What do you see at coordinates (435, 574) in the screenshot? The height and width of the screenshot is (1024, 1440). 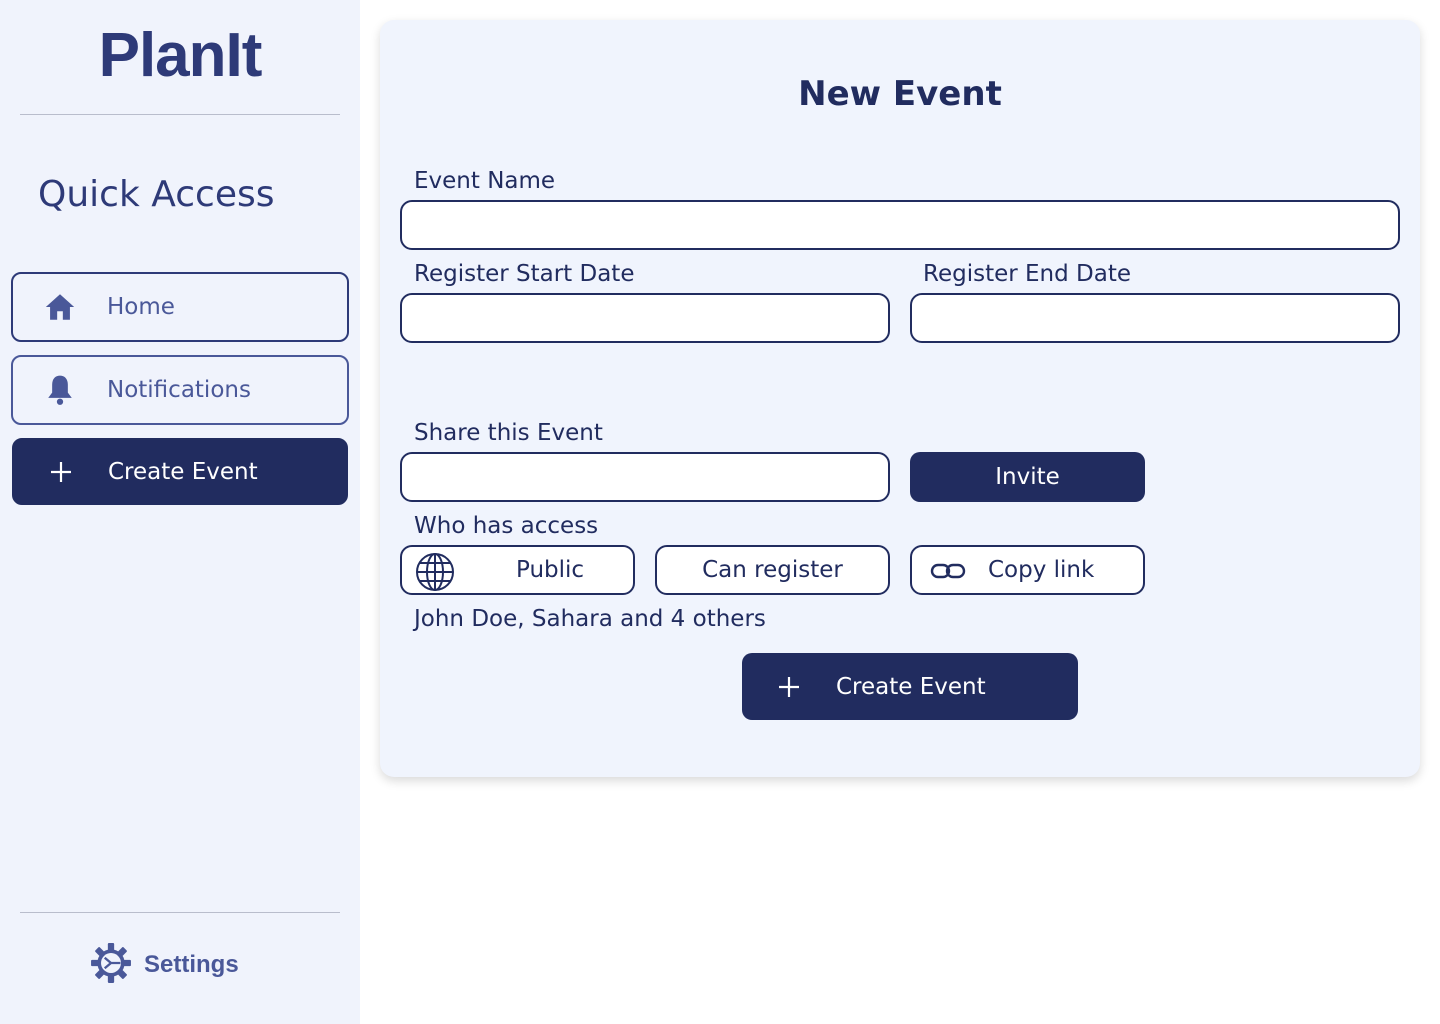 I see `globe-icon` at bounding box center [435, 574].